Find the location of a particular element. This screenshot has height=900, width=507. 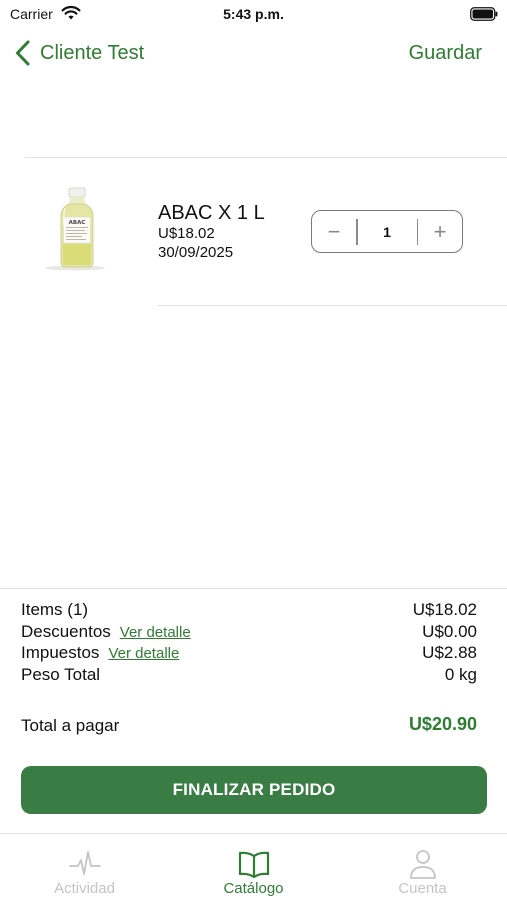

activity-pulse-icon is located at coordinates (84, 863).